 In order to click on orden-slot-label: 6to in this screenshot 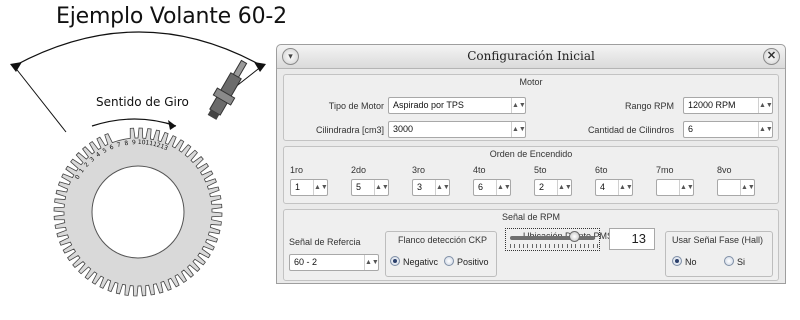, I will do `click(601, 170)`.